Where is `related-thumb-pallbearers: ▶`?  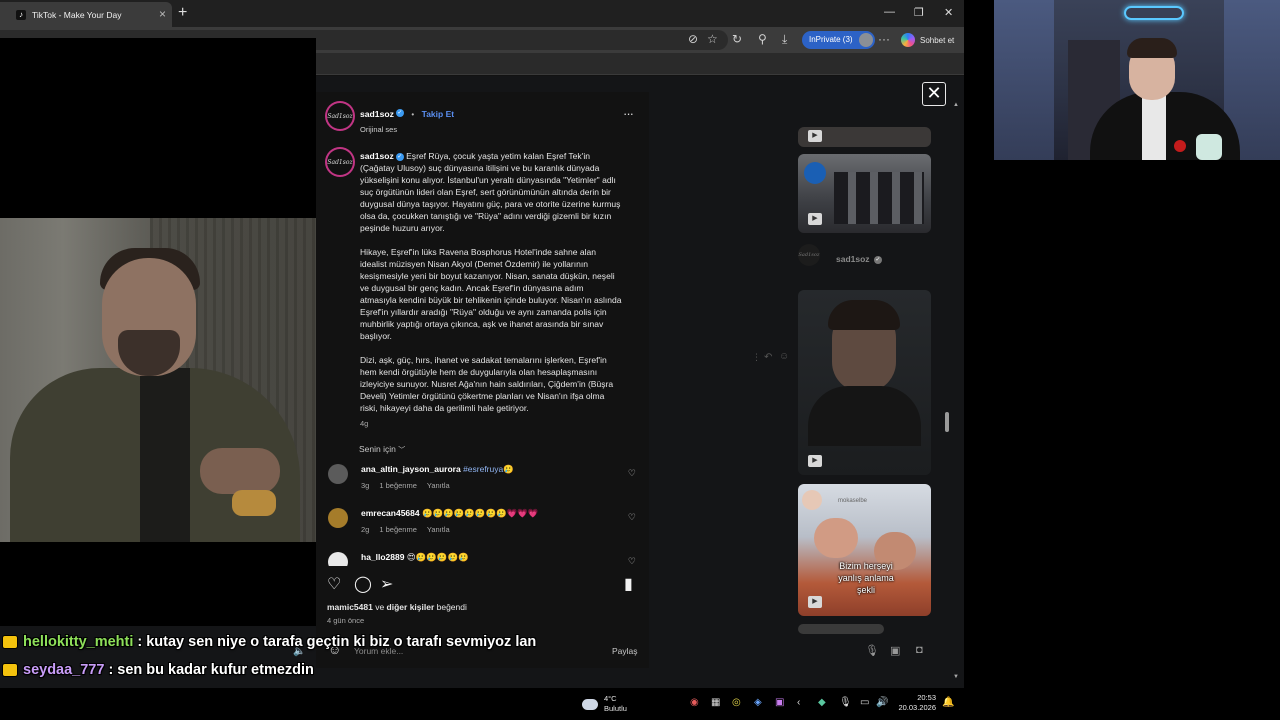
related-thumb-pallbearers: ▶ is located at coordinates (864, 193).